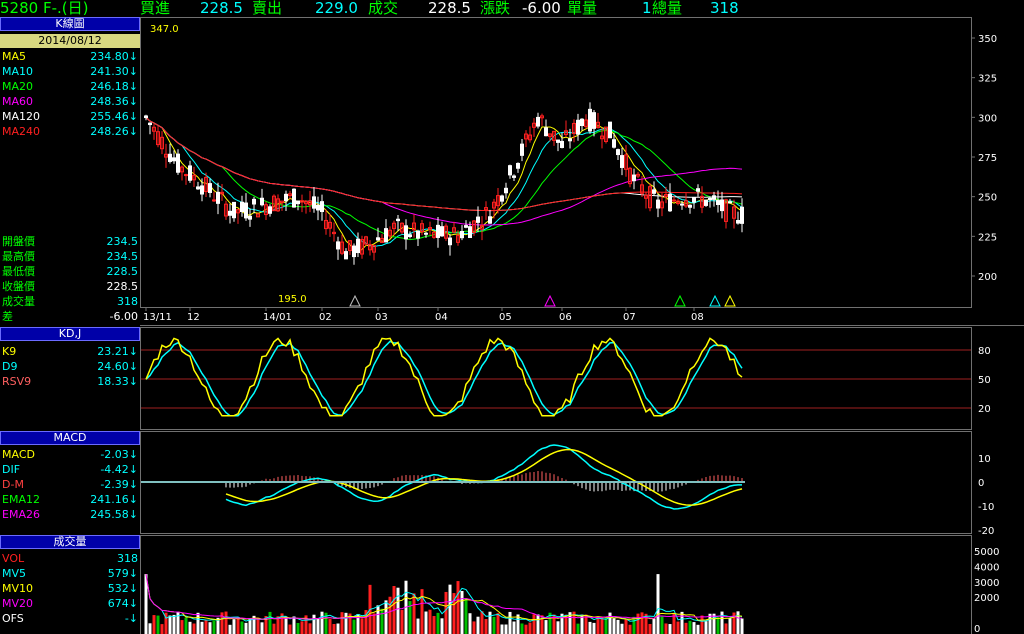 The image size is (1024, 634). Describe the element at coordinates (697, 317) in the screenshot. I see `kline-x-tick-label: 08` at that location.